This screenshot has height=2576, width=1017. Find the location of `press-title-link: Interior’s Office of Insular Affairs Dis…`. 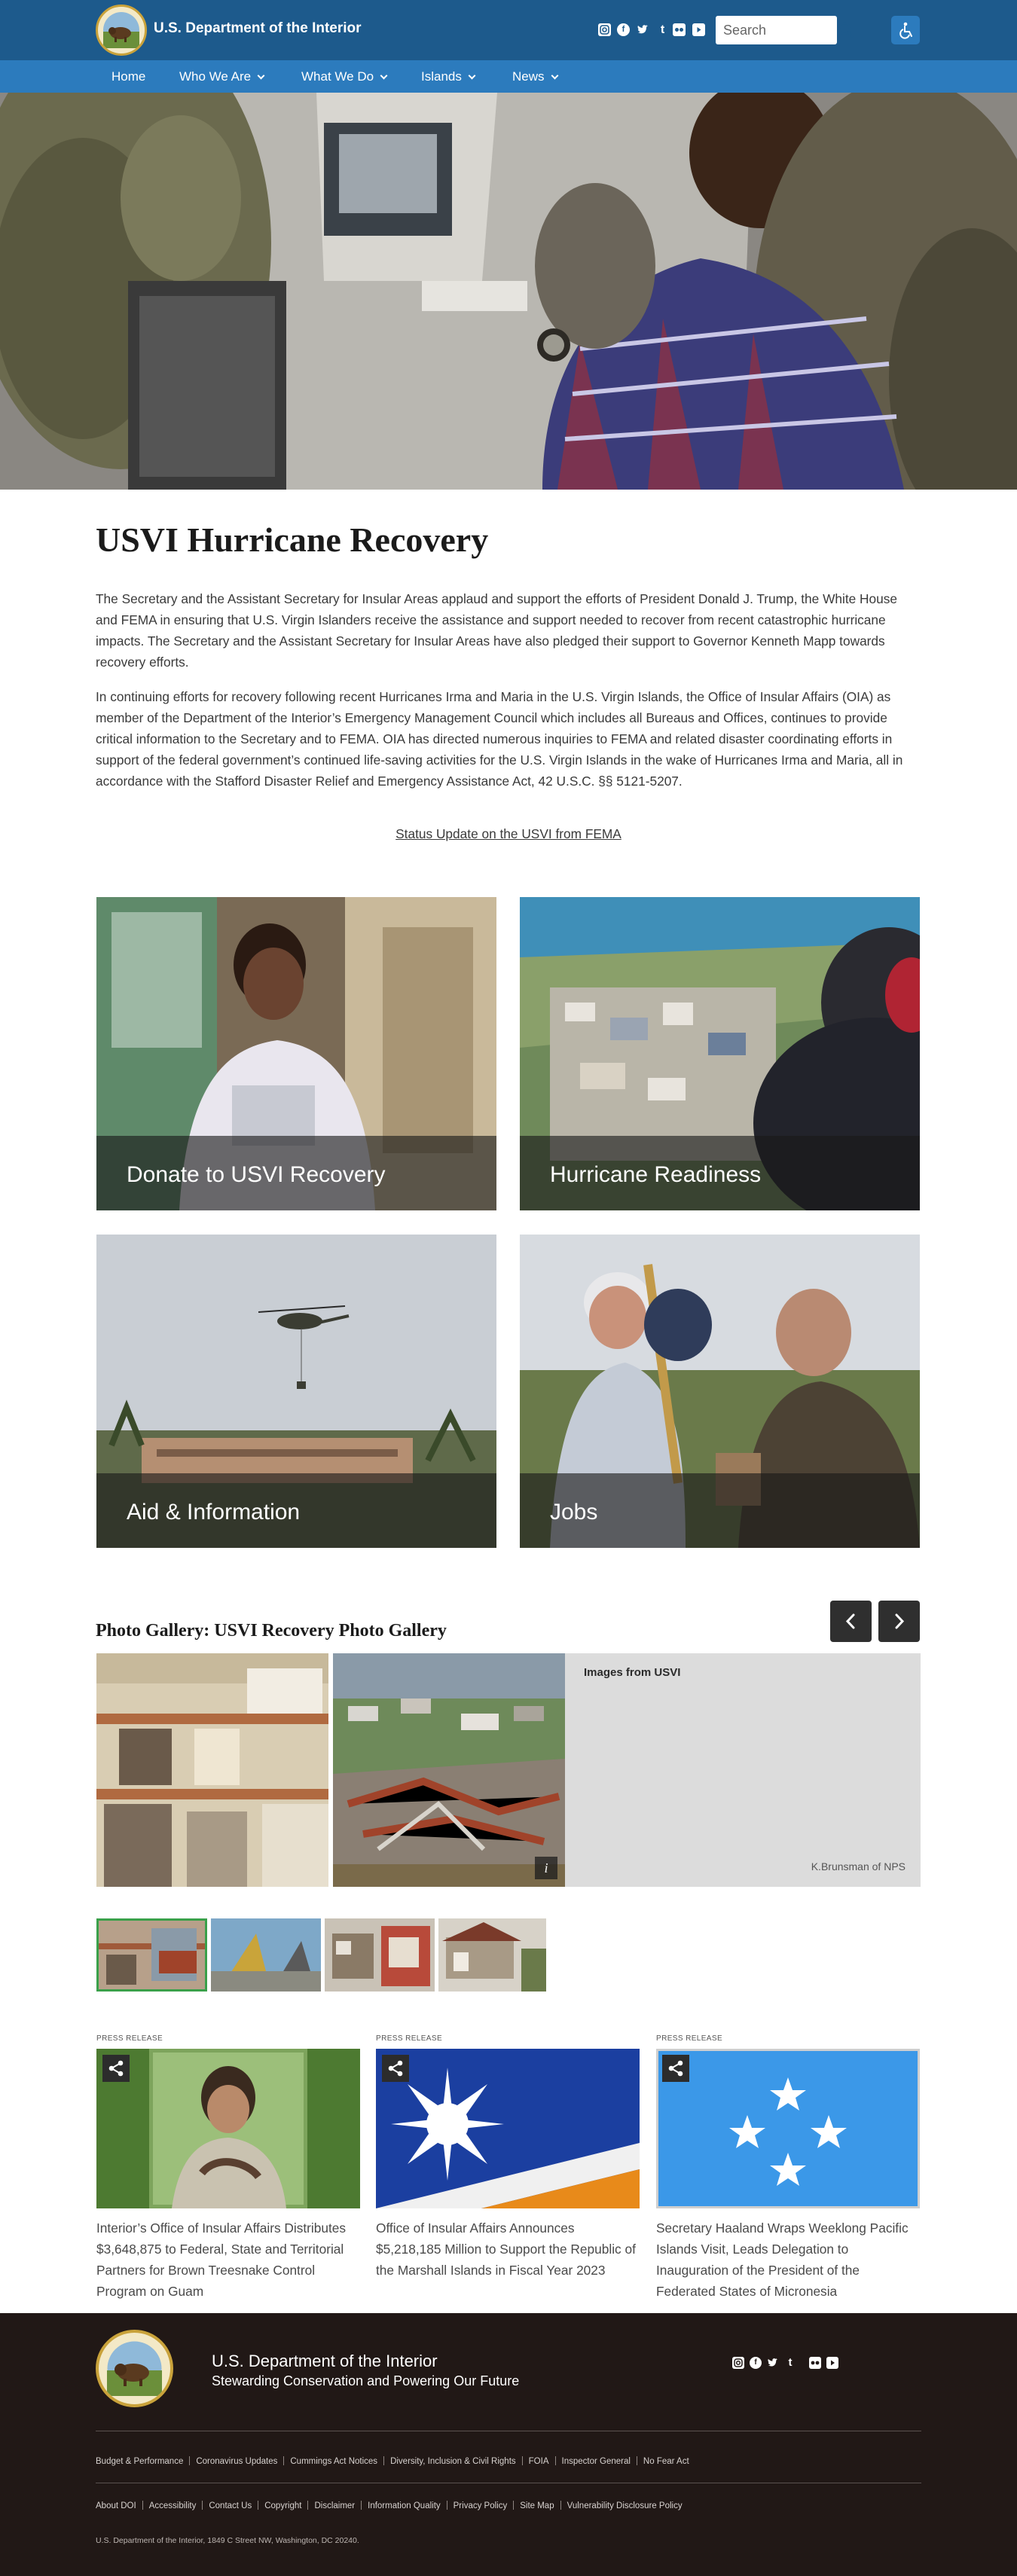

press-title-link: Interior’s Office of Insular Affairs Dis… is located at coordinates (229, 2260).